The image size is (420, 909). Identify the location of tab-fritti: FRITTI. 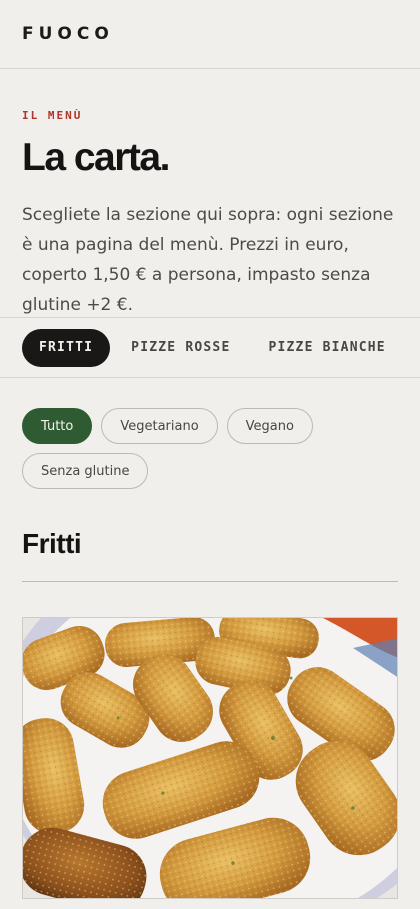
(66, 347).